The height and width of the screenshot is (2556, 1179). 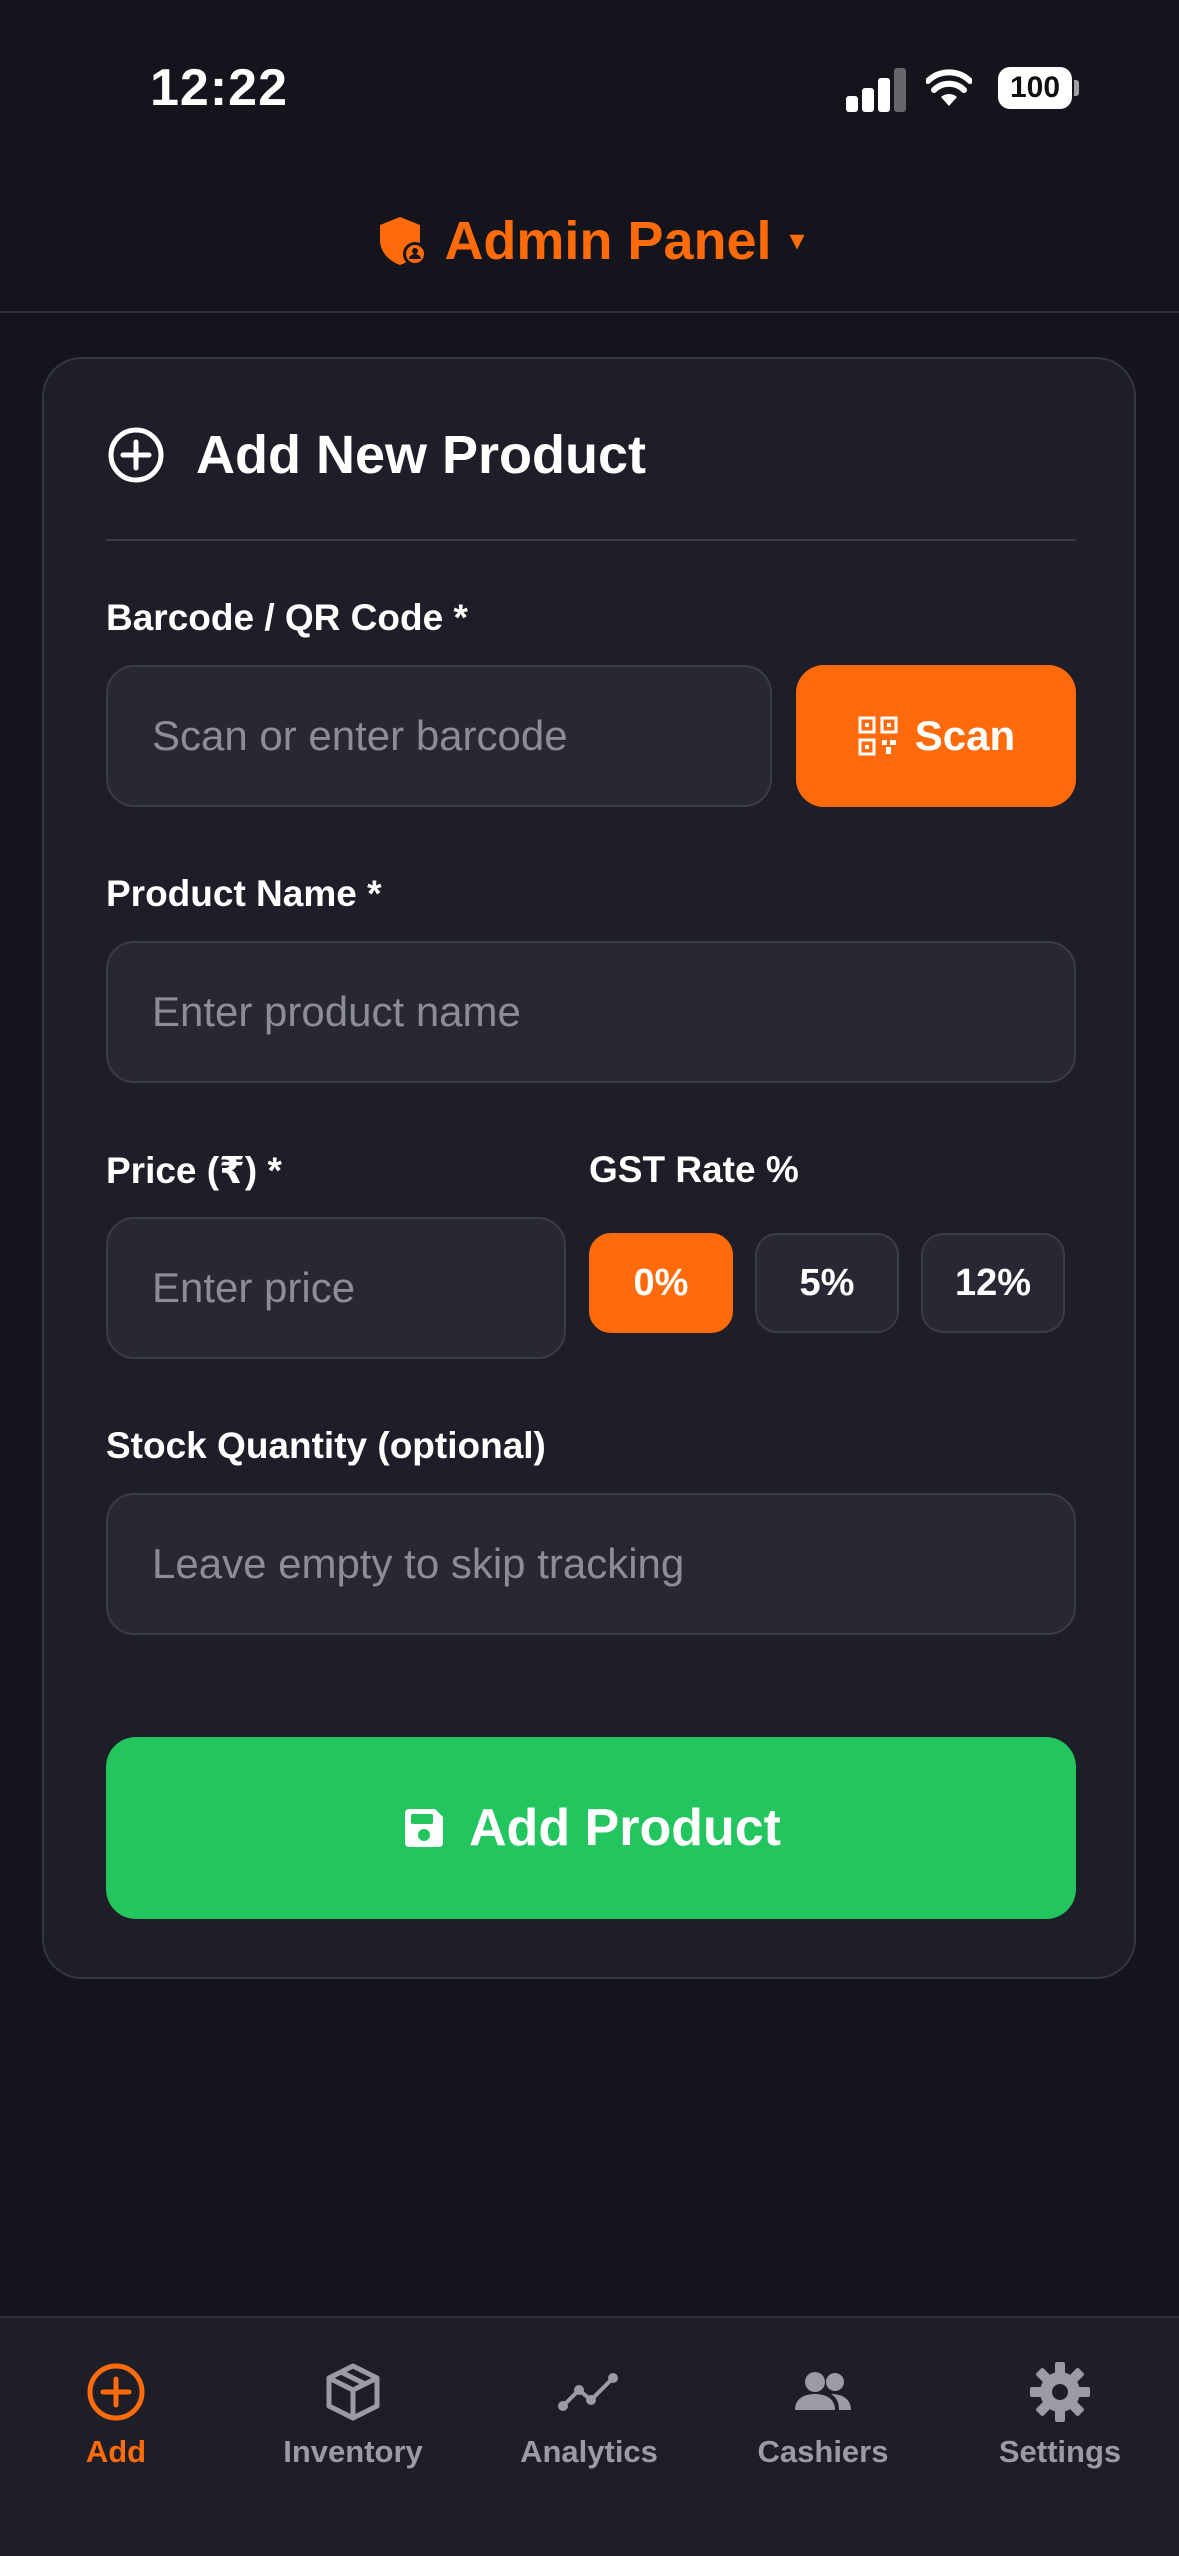 I want to click on panel-switcher: Admin Panel ▾, so click(x=589, y=241).